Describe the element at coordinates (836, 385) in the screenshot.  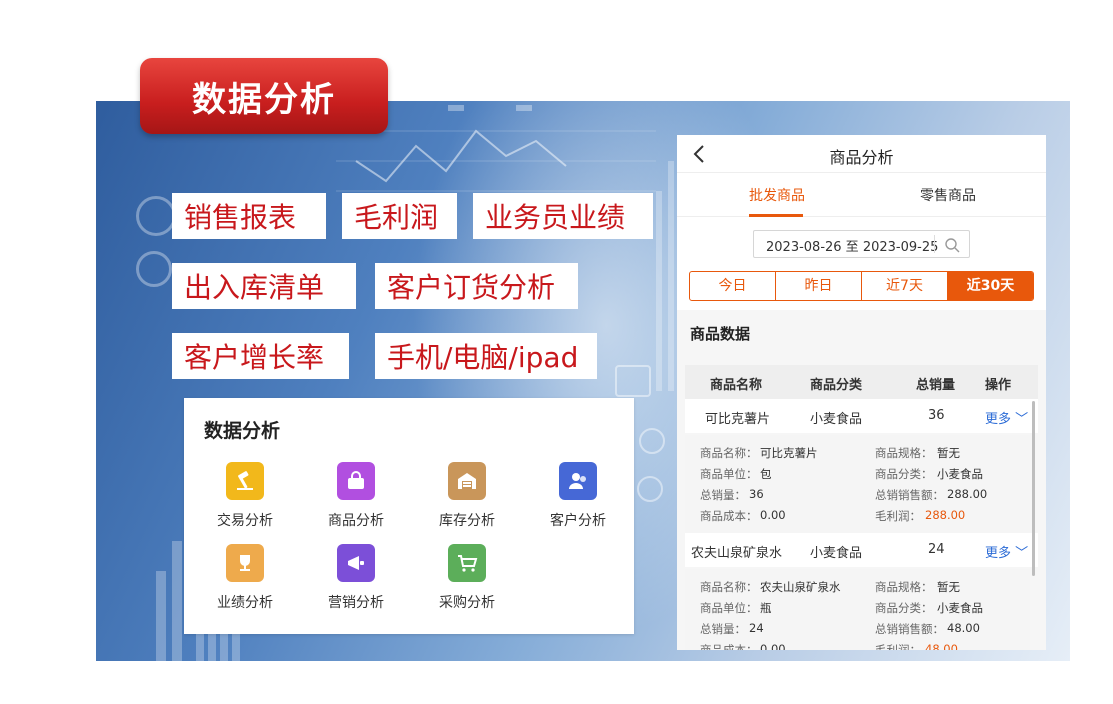
I see `column-header: 商品分类` at that location.